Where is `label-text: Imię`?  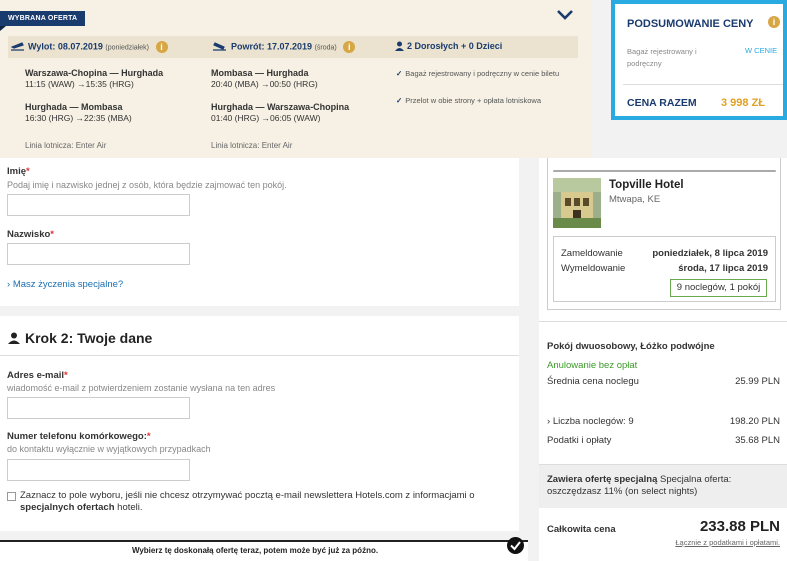 label-text: Imię is located at coordinates (17, 171).